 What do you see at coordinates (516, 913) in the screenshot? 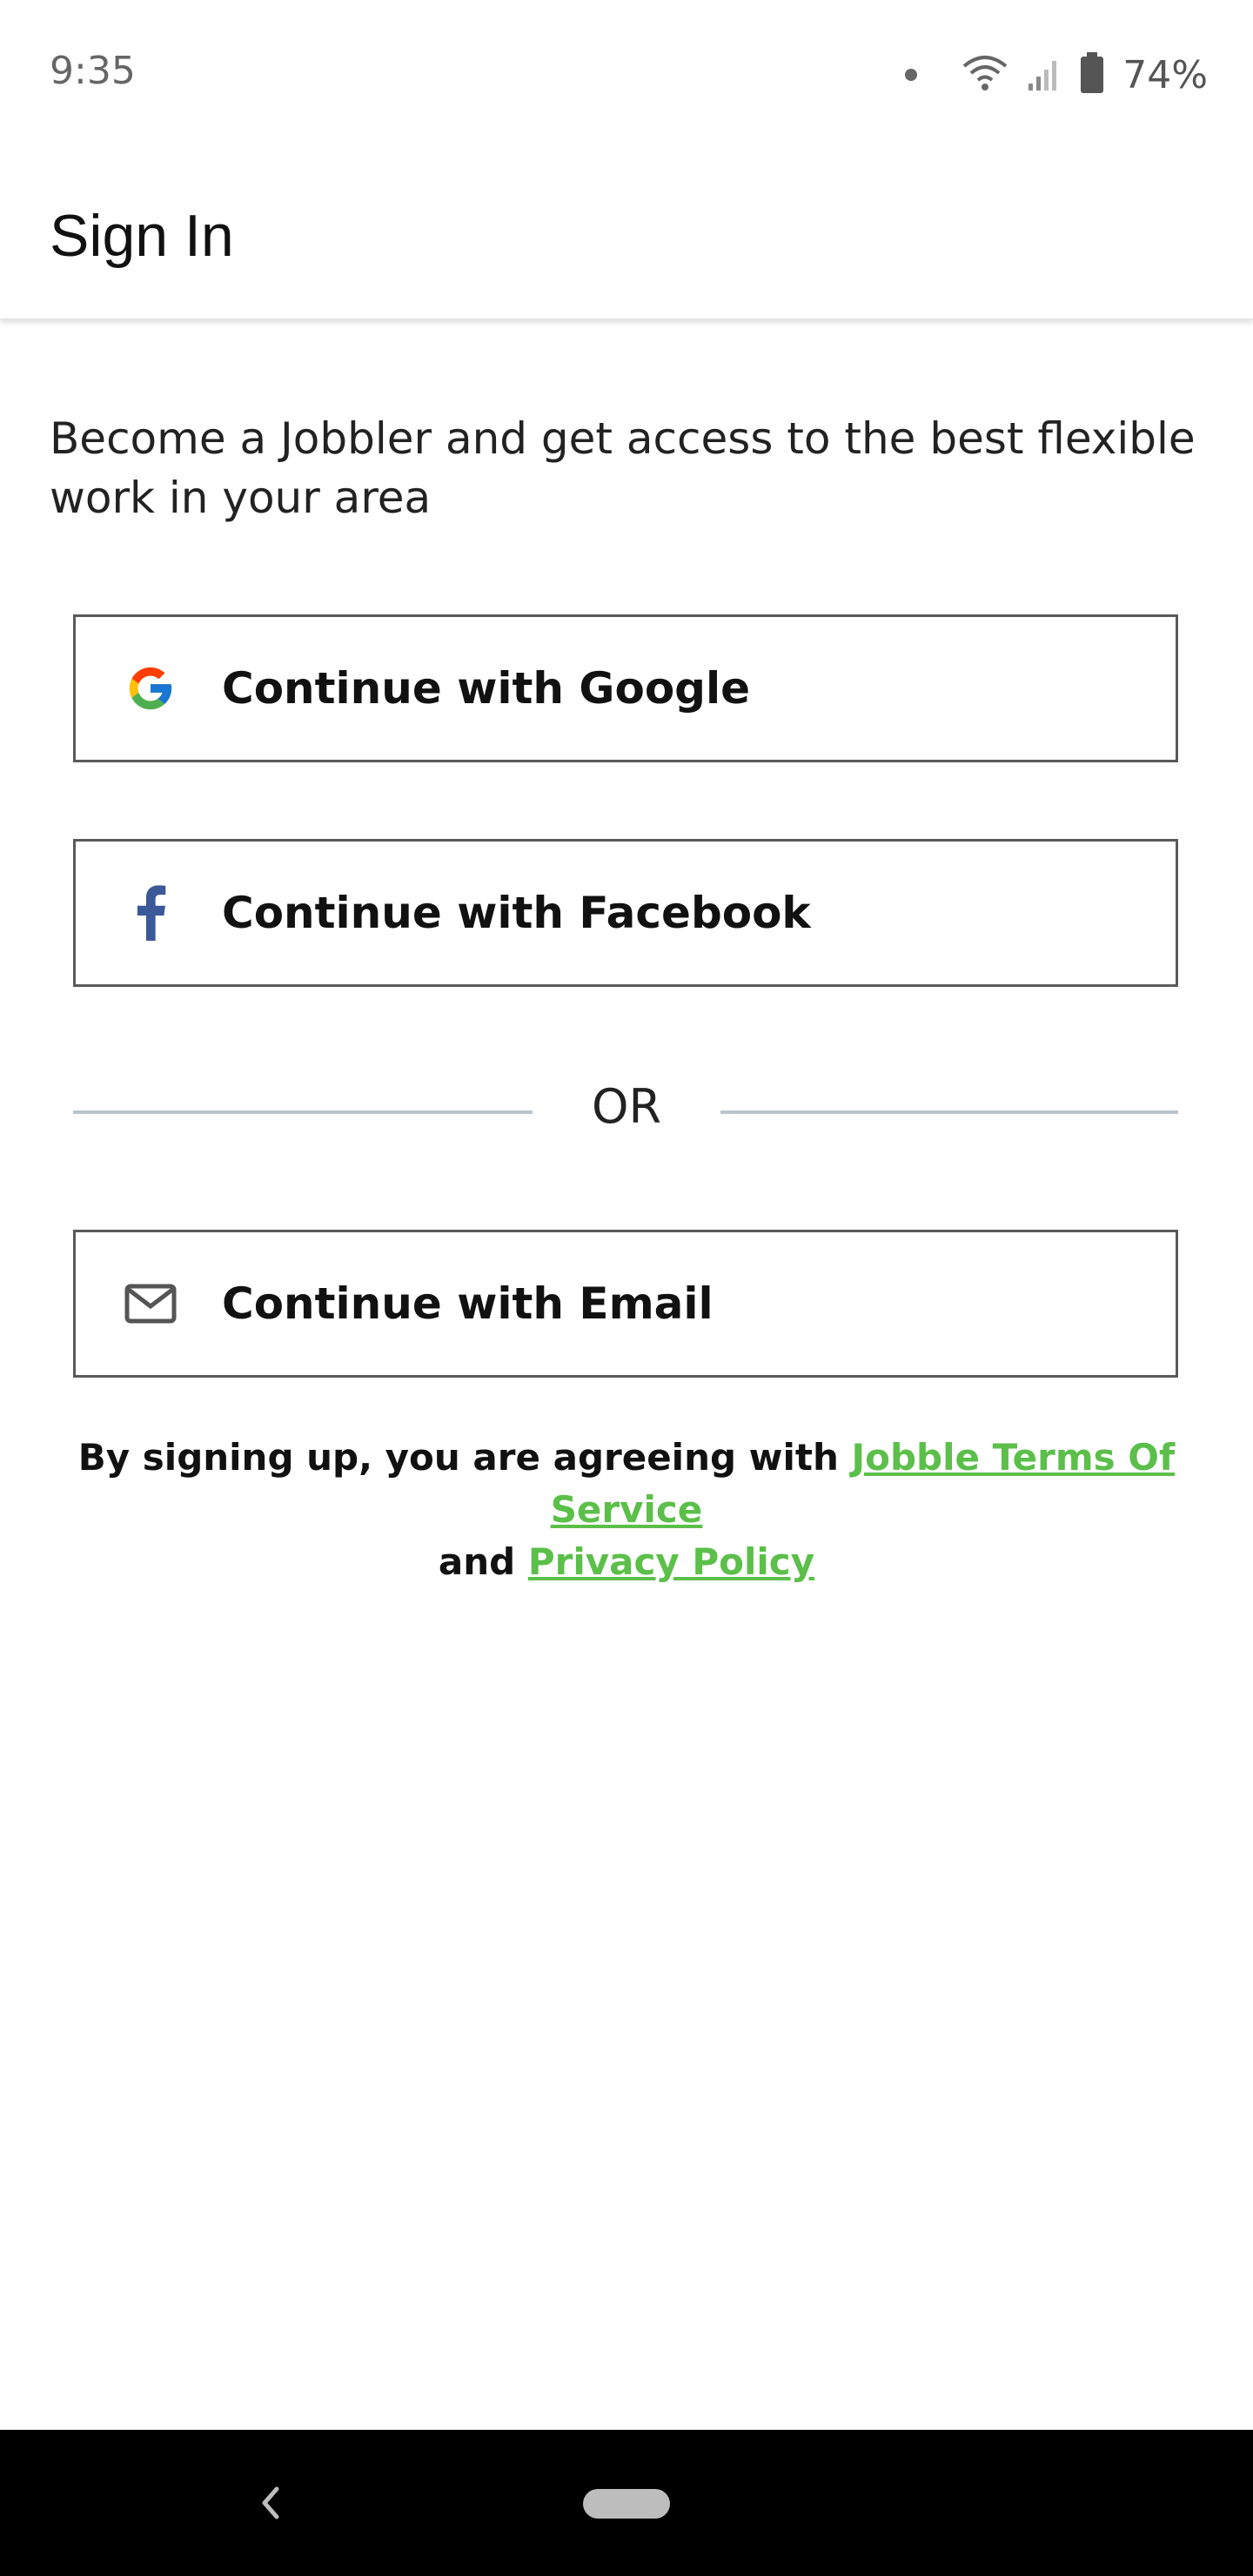
I see `facebook-button-label: Continue with Facebook` at bounding box center [516, 913].